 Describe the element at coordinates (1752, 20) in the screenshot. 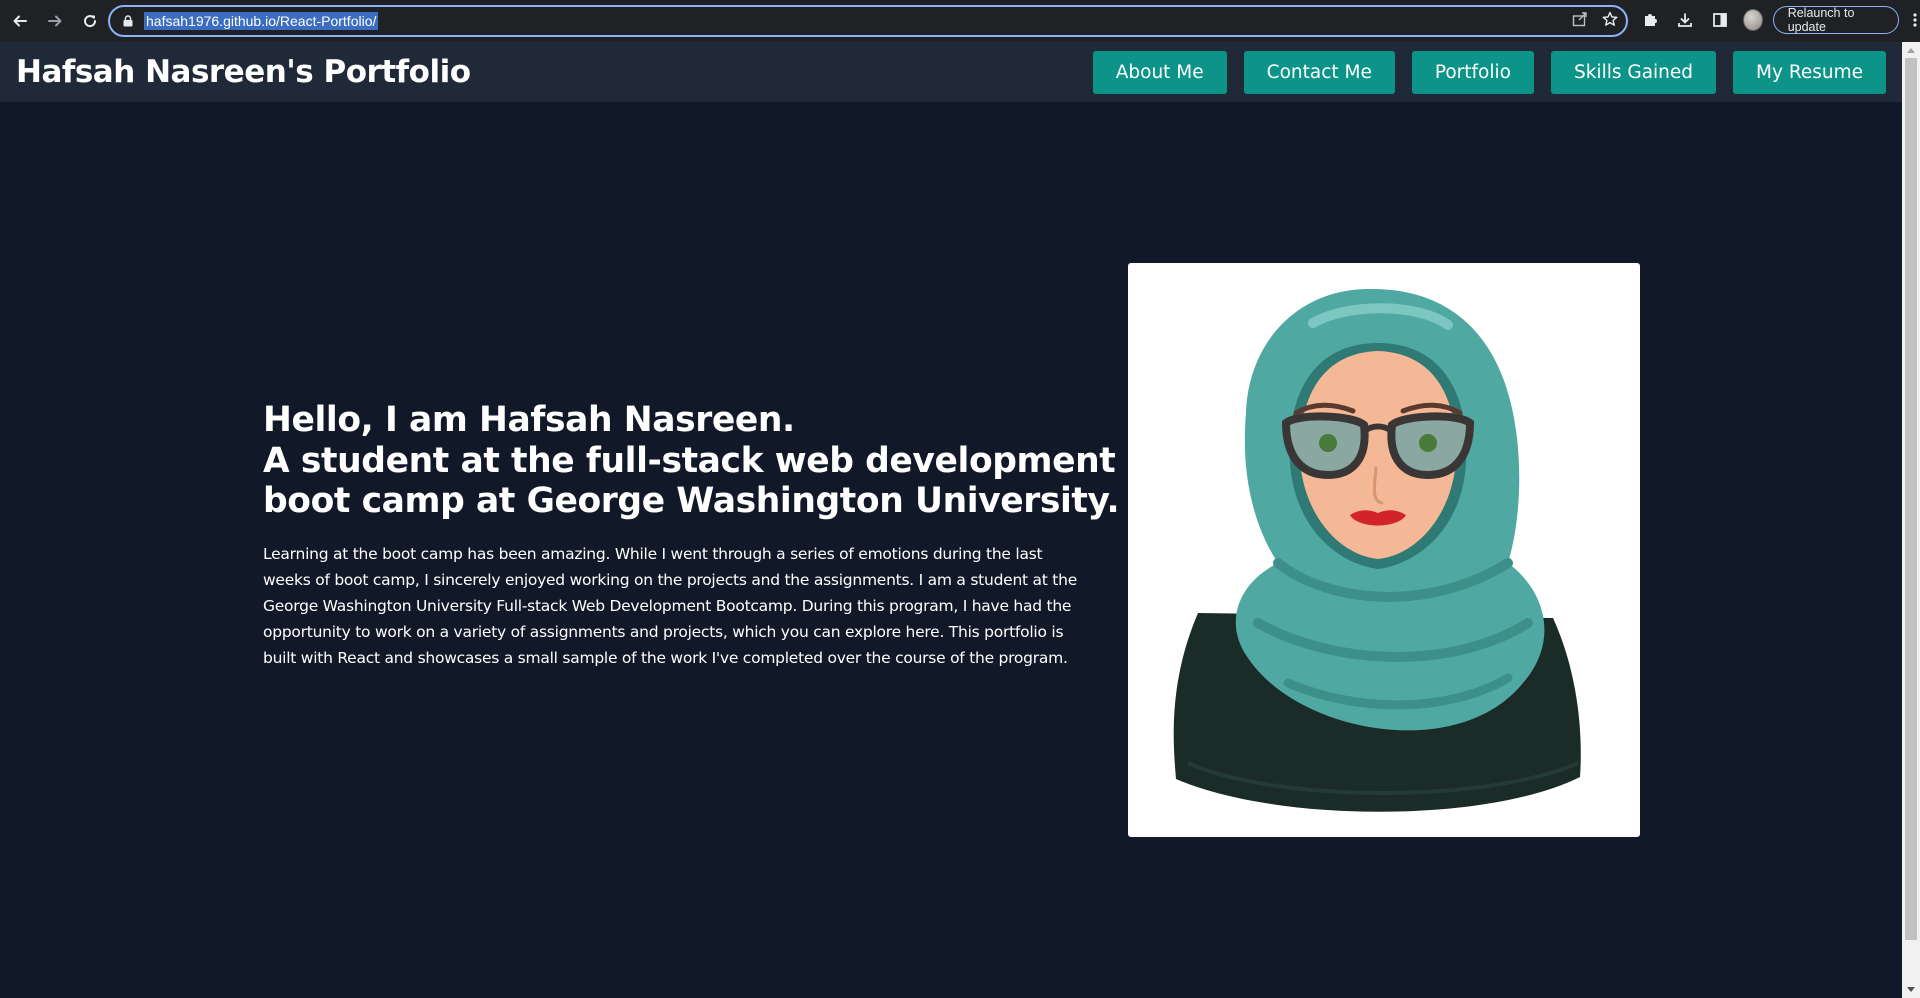

I see `profile-avatar` at that location.